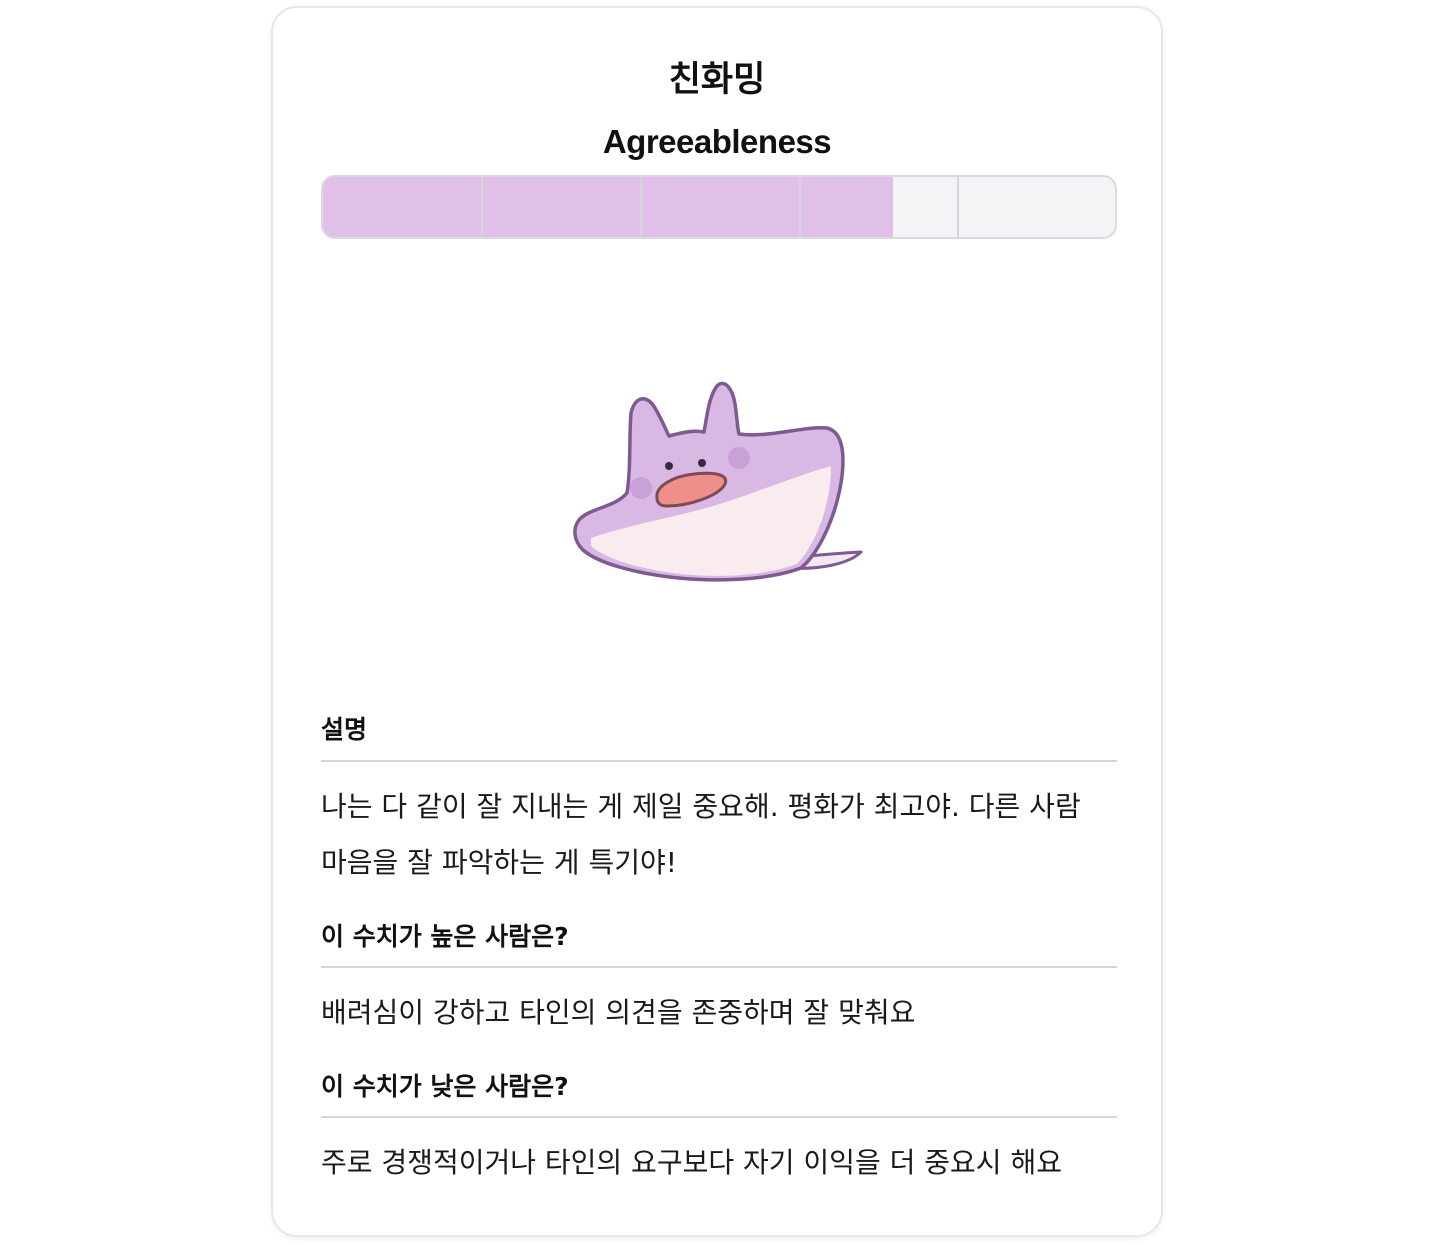 The width and height of the screenshot is (1436, 1247). Describe the element at coordinates (445, 936) in the screenshot. I see `high-score-heading: 이 수치가 높은 사람은?` at that location.